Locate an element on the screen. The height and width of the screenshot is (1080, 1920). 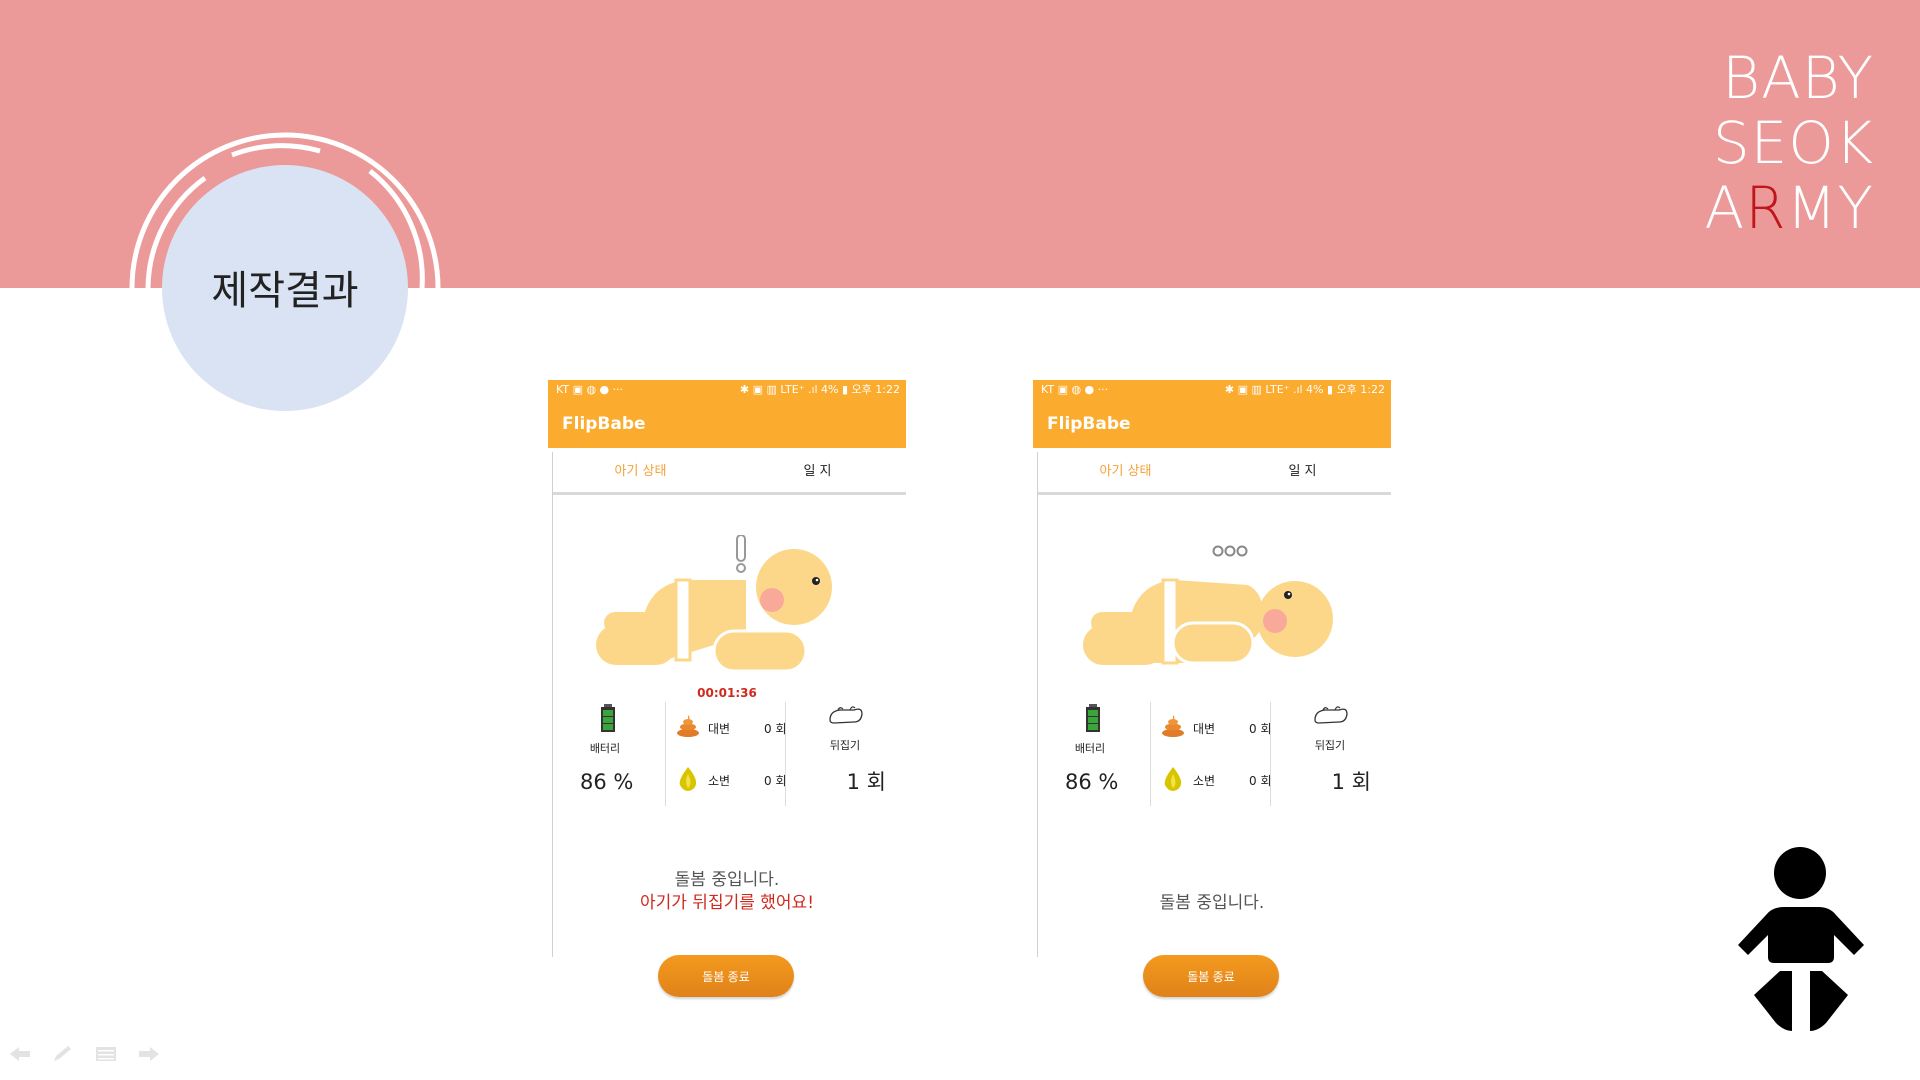
slideshow-controls is located at coordinates (91, 1055).